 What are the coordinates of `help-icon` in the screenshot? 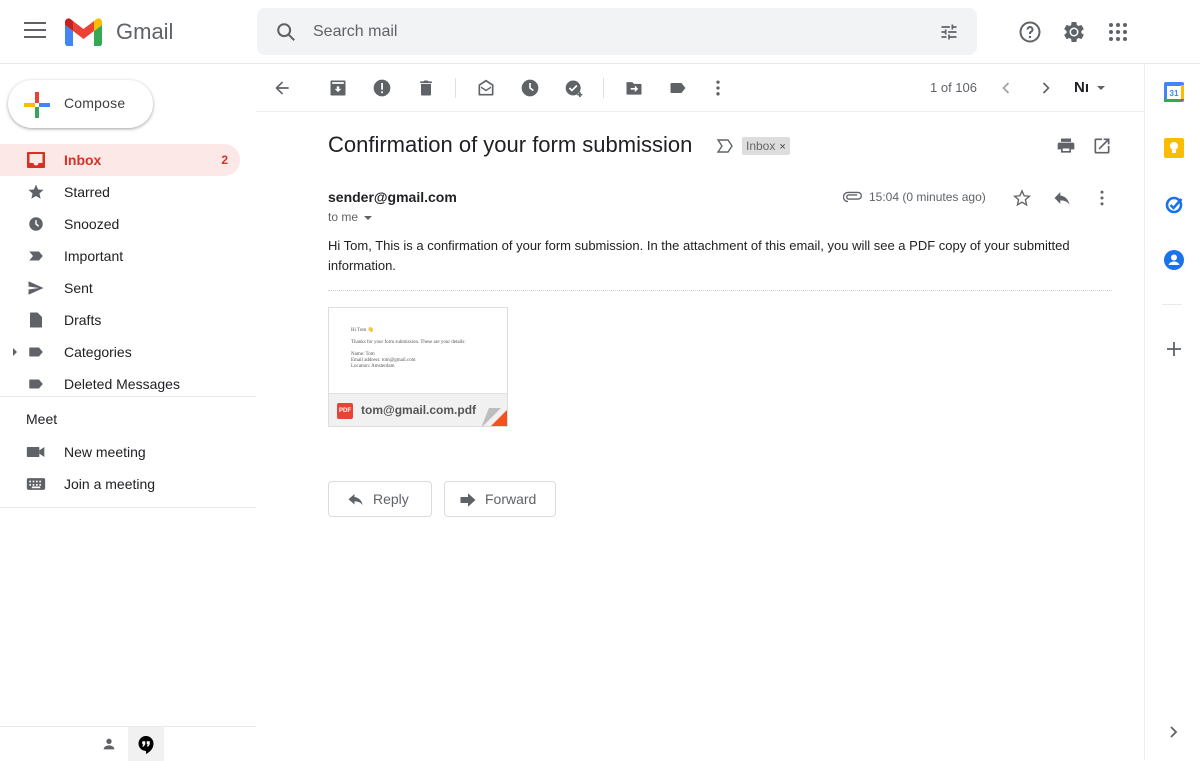 It's located at (1030, 32).